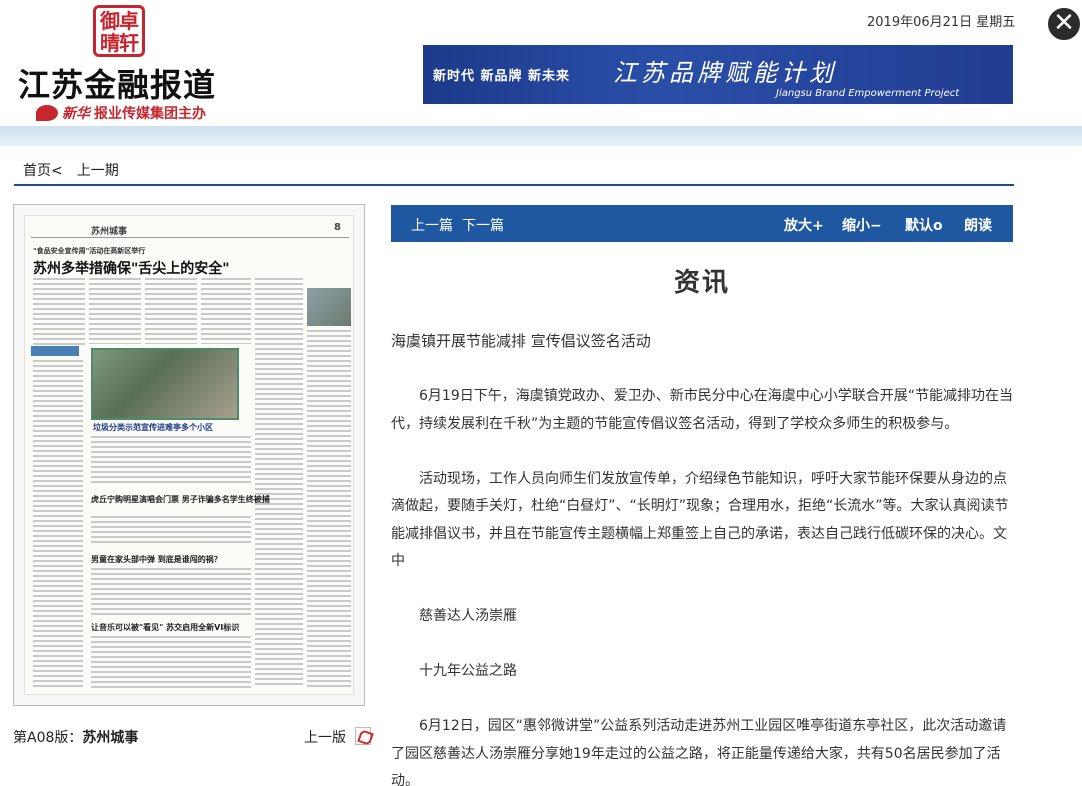  Describe the element at coordinates (924, 225) in the screenshot. I see `default-size-button: 默认o` at that location.